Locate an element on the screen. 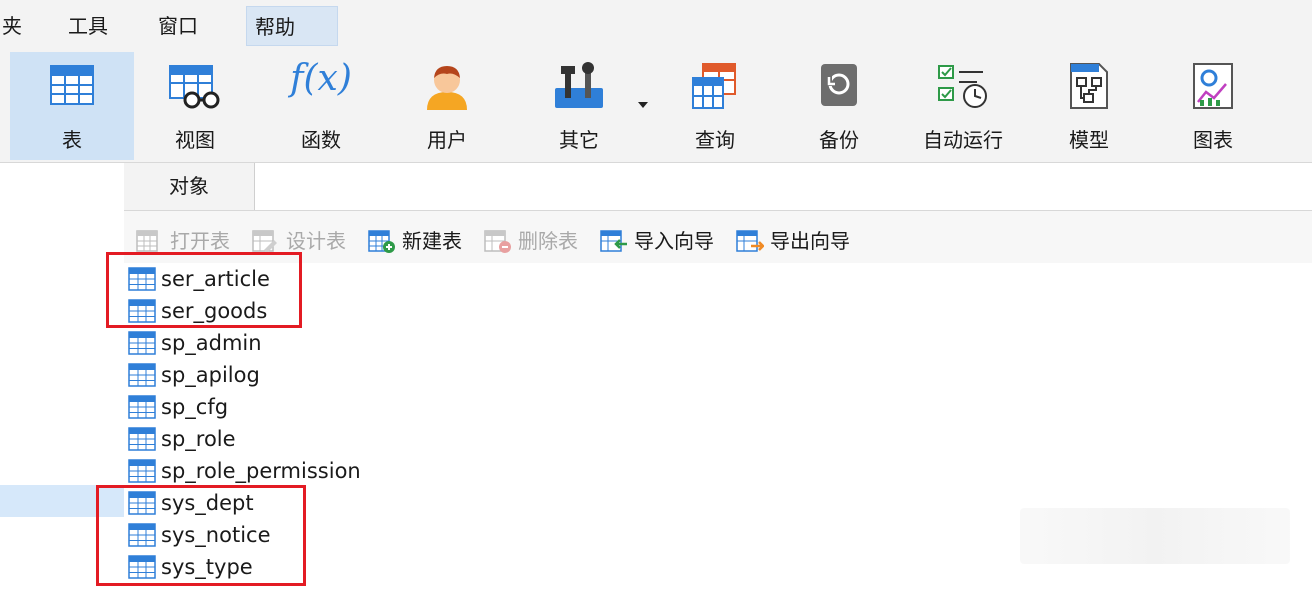 The height and width of the screenshot is (594, 1312). backup-button-label: 备份 is located at coordinates (839, 140).